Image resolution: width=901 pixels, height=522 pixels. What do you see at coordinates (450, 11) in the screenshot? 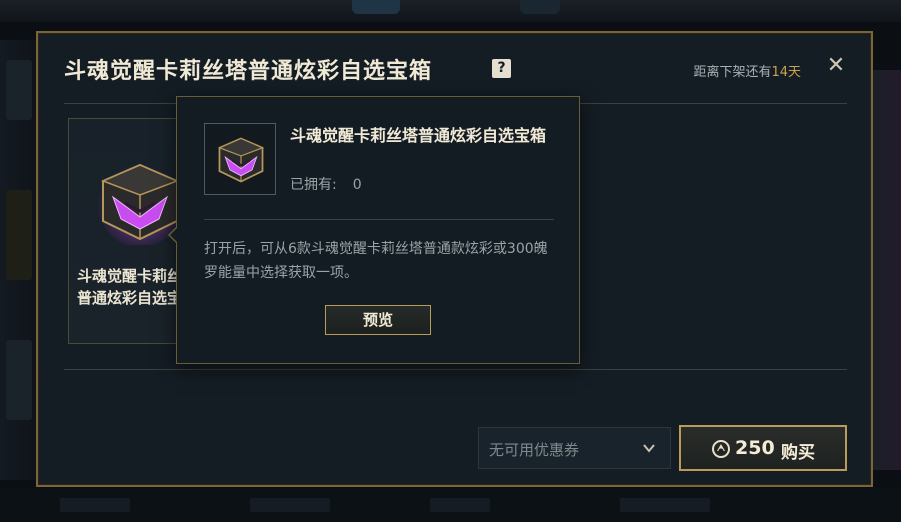
I see `background-top-bar` at bounding box center [450, 11].